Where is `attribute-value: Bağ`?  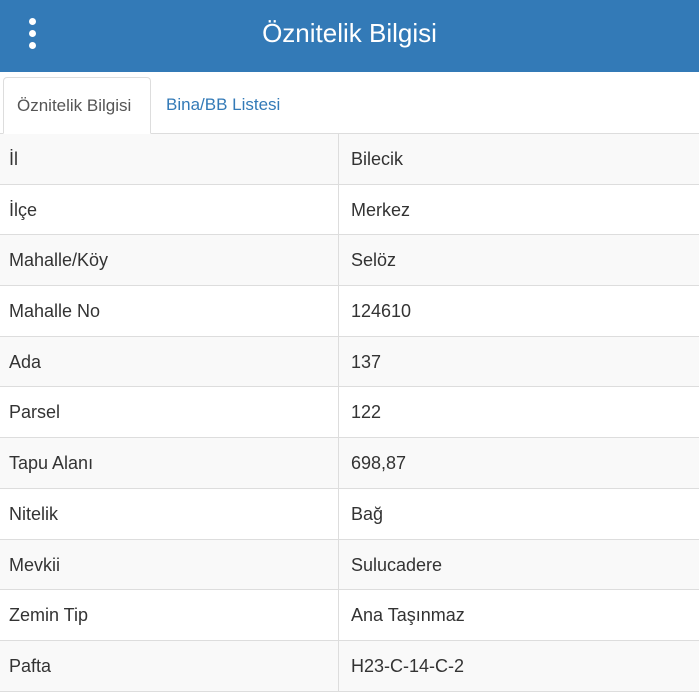 attribute-value: Bağ is located at coordinates (367, 513).